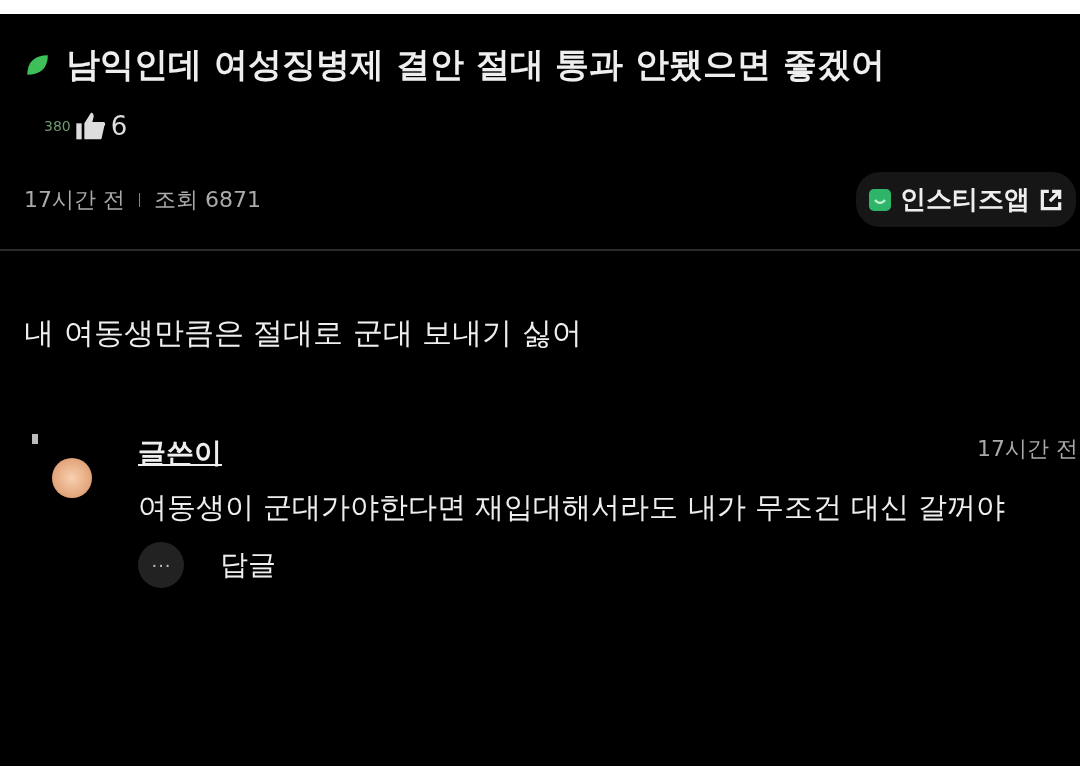 This screenshot has height=777, width=1080. I want to click on comment-text: 여동생이 군대가야한다면 재입대해서라도 내가 무조건 대신 갈꺼야, so click(572, 507).